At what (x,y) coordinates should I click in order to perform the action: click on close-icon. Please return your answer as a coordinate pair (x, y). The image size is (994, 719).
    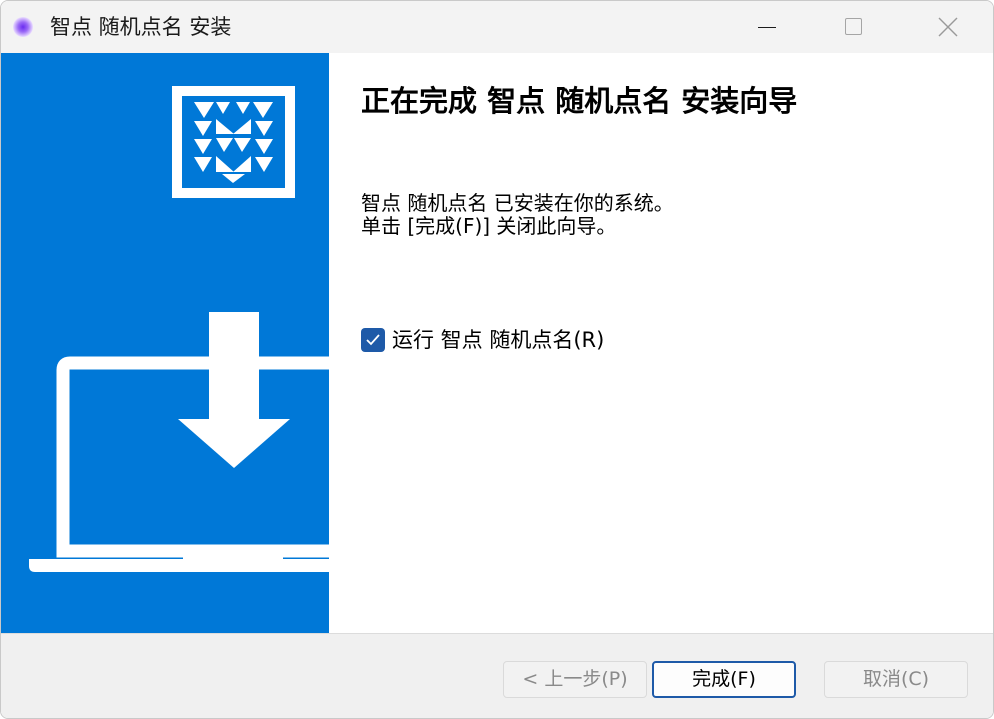
    Looking at the image, I should click on (948, 27).